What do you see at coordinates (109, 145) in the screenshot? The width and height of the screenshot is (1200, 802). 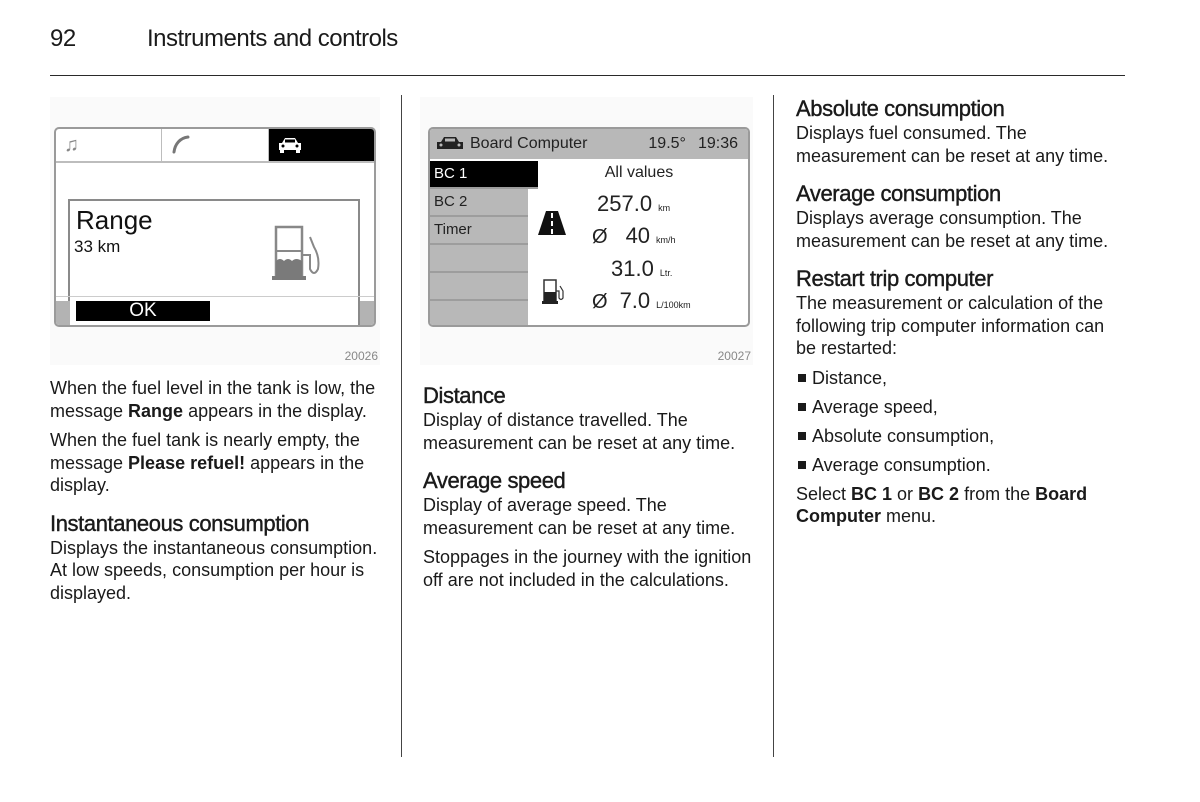 I see `tab-audio: ♫` at bounding box center [109, 145].